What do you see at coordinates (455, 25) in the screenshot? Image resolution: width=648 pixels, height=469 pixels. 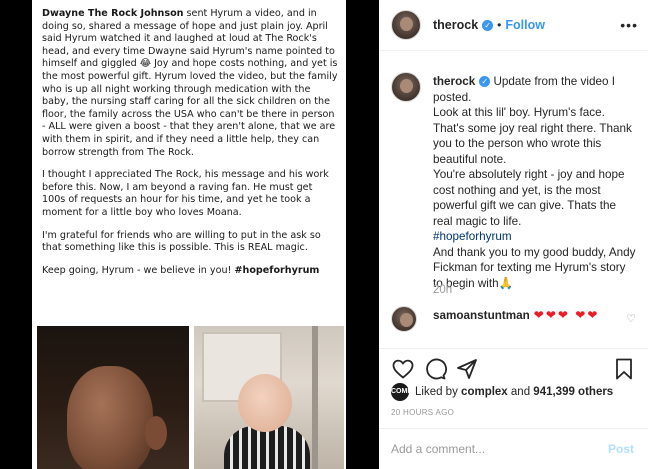 I see `header-username: therock` at bounding box center [455, 25].